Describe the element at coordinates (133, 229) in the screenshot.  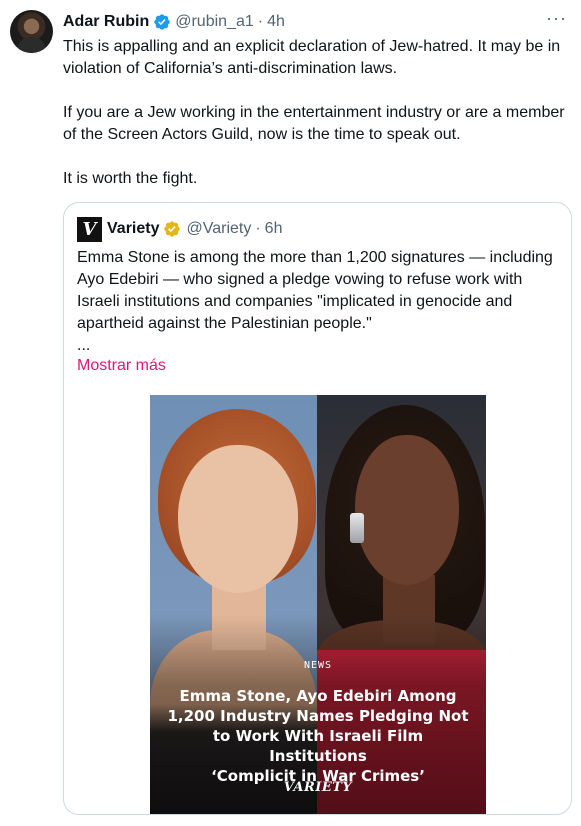
I see `quoted-author-name: Variety` at that location.